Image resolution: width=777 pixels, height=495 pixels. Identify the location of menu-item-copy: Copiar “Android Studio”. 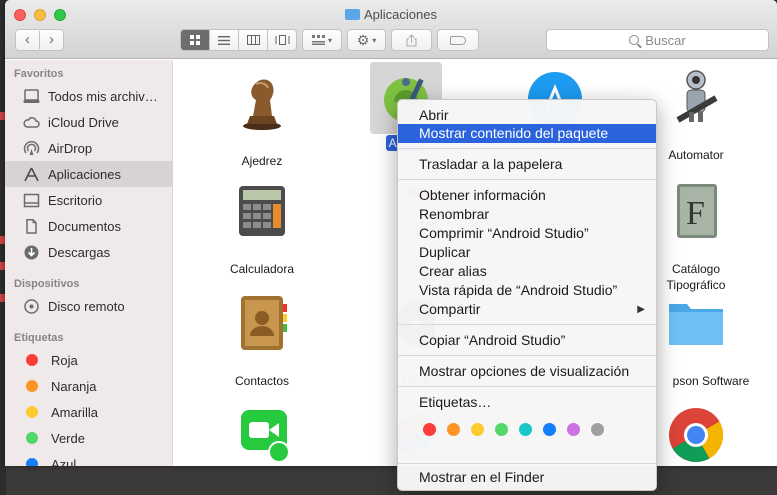
(527, 340).